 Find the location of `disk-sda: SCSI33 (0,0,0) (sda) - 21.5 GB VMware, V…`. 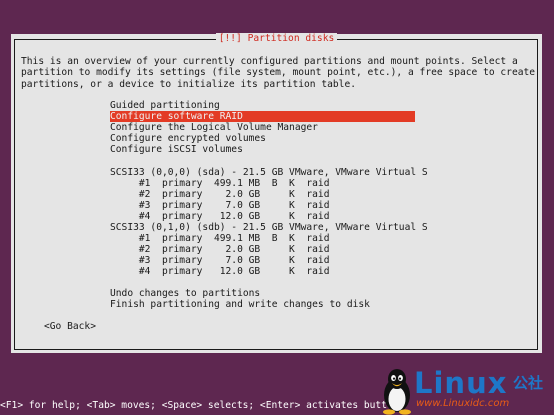

disk-sda: SCSI33 (0,0,0) (sda) - 21.5 GB VMware, V… is located at coordinates (269, 172).